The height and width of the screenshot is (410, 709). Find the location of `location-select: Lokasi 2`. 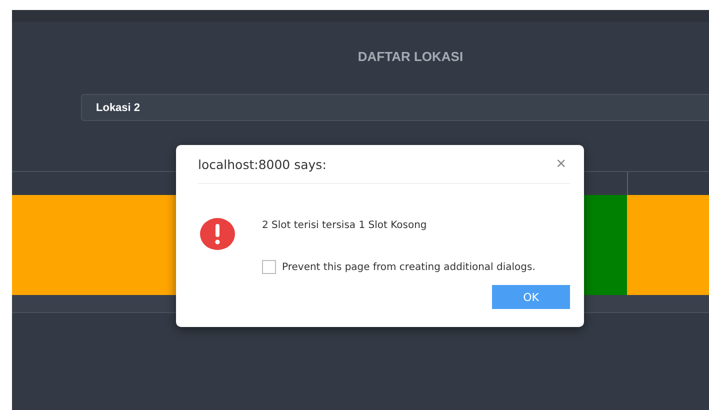

location-select: Lokasi 2 is located at coordinates (395, 107).